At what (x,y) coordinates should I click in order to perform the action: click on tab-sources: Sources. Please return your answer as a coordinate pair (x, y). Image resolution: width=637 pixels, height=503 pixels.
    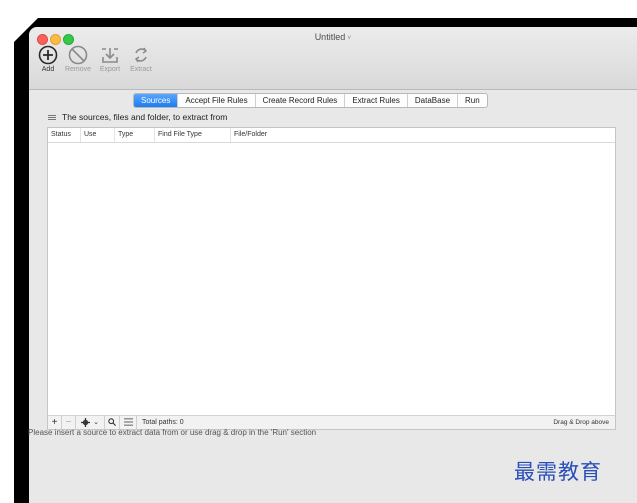
    Looking at the image, I should click on (156, 100).